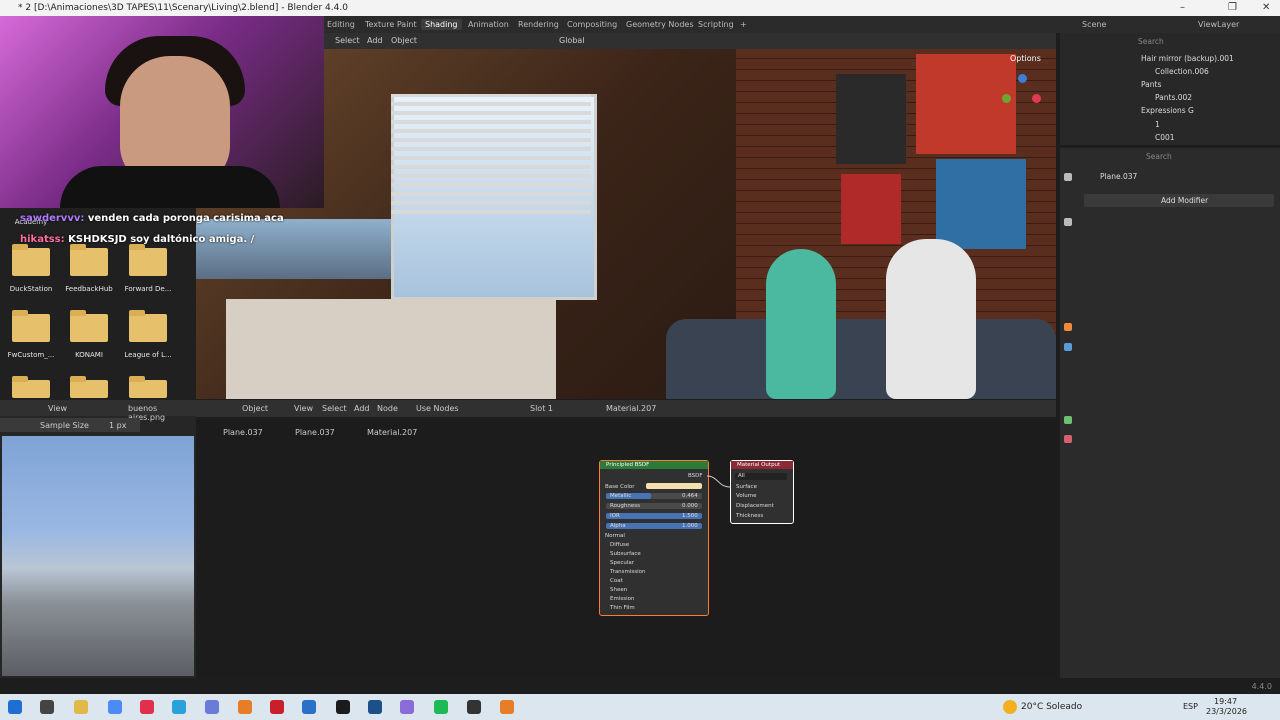 This screenshot has height=720, width=1280. I want to click on tab-texture-paint: Texture Paint, so click(391, 24).